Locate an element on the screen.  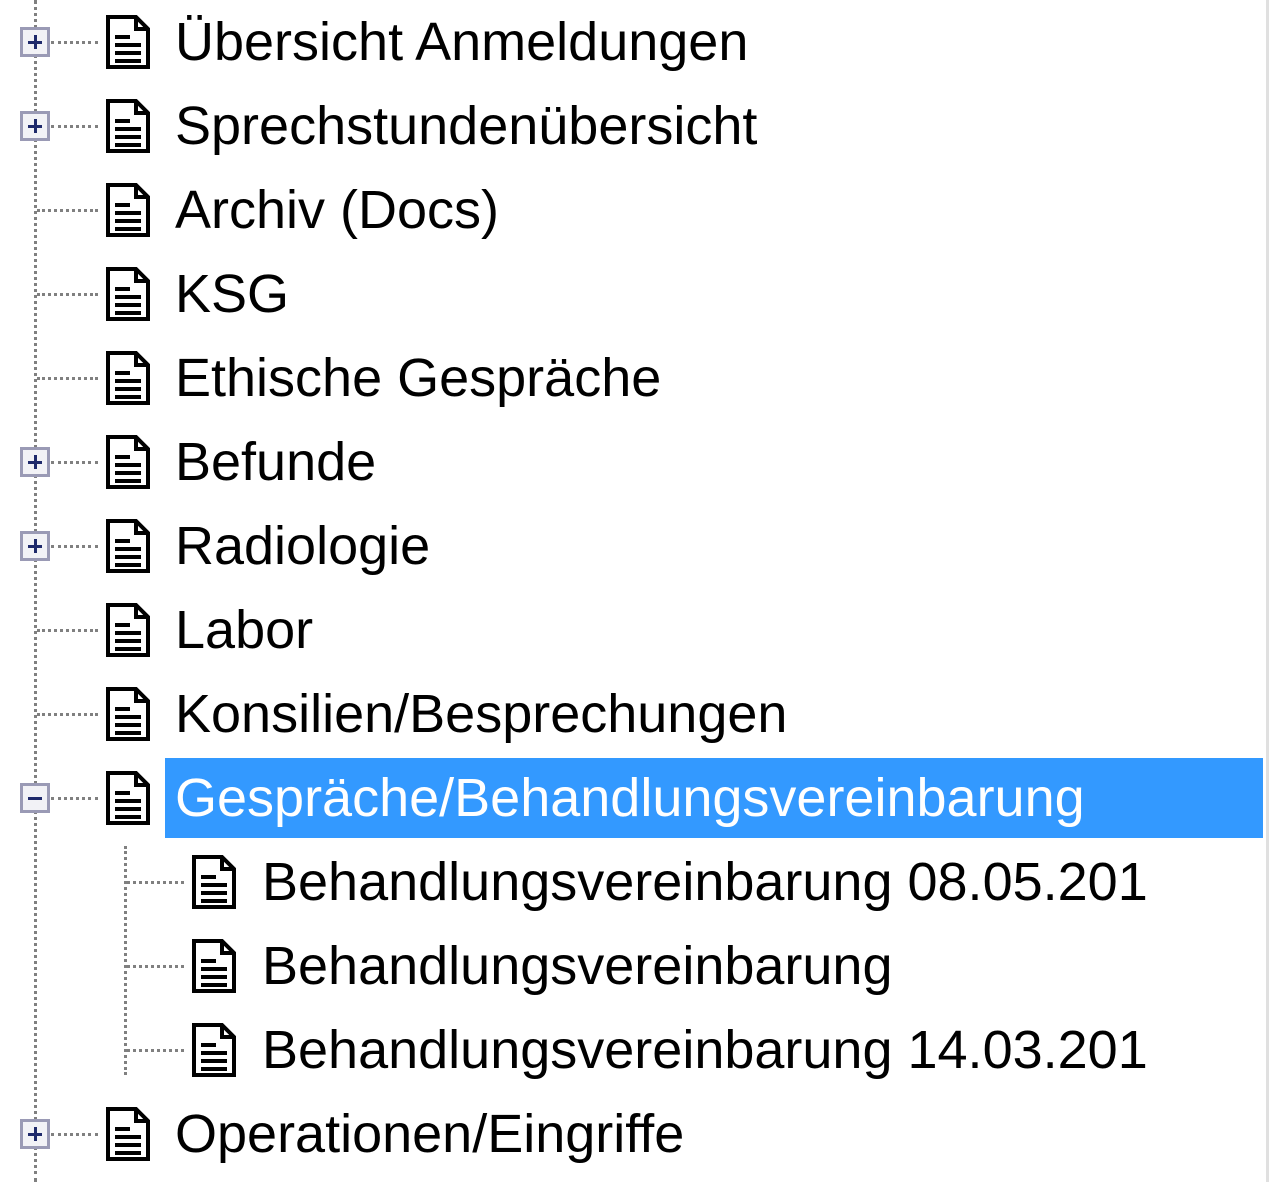
tree-item-label: Befunde is located at coordinates (276, 462).